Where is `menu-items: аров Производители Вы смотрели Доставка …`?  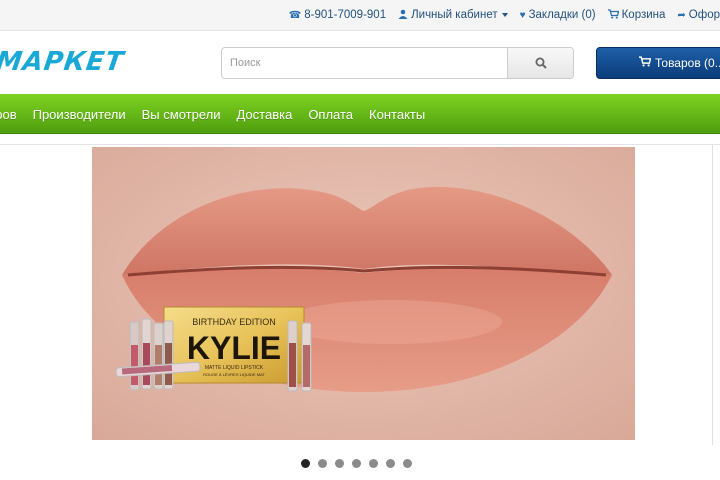 menu-items: аров Производители Вы смотрели Доставка … is located at coordinates (220, 114).